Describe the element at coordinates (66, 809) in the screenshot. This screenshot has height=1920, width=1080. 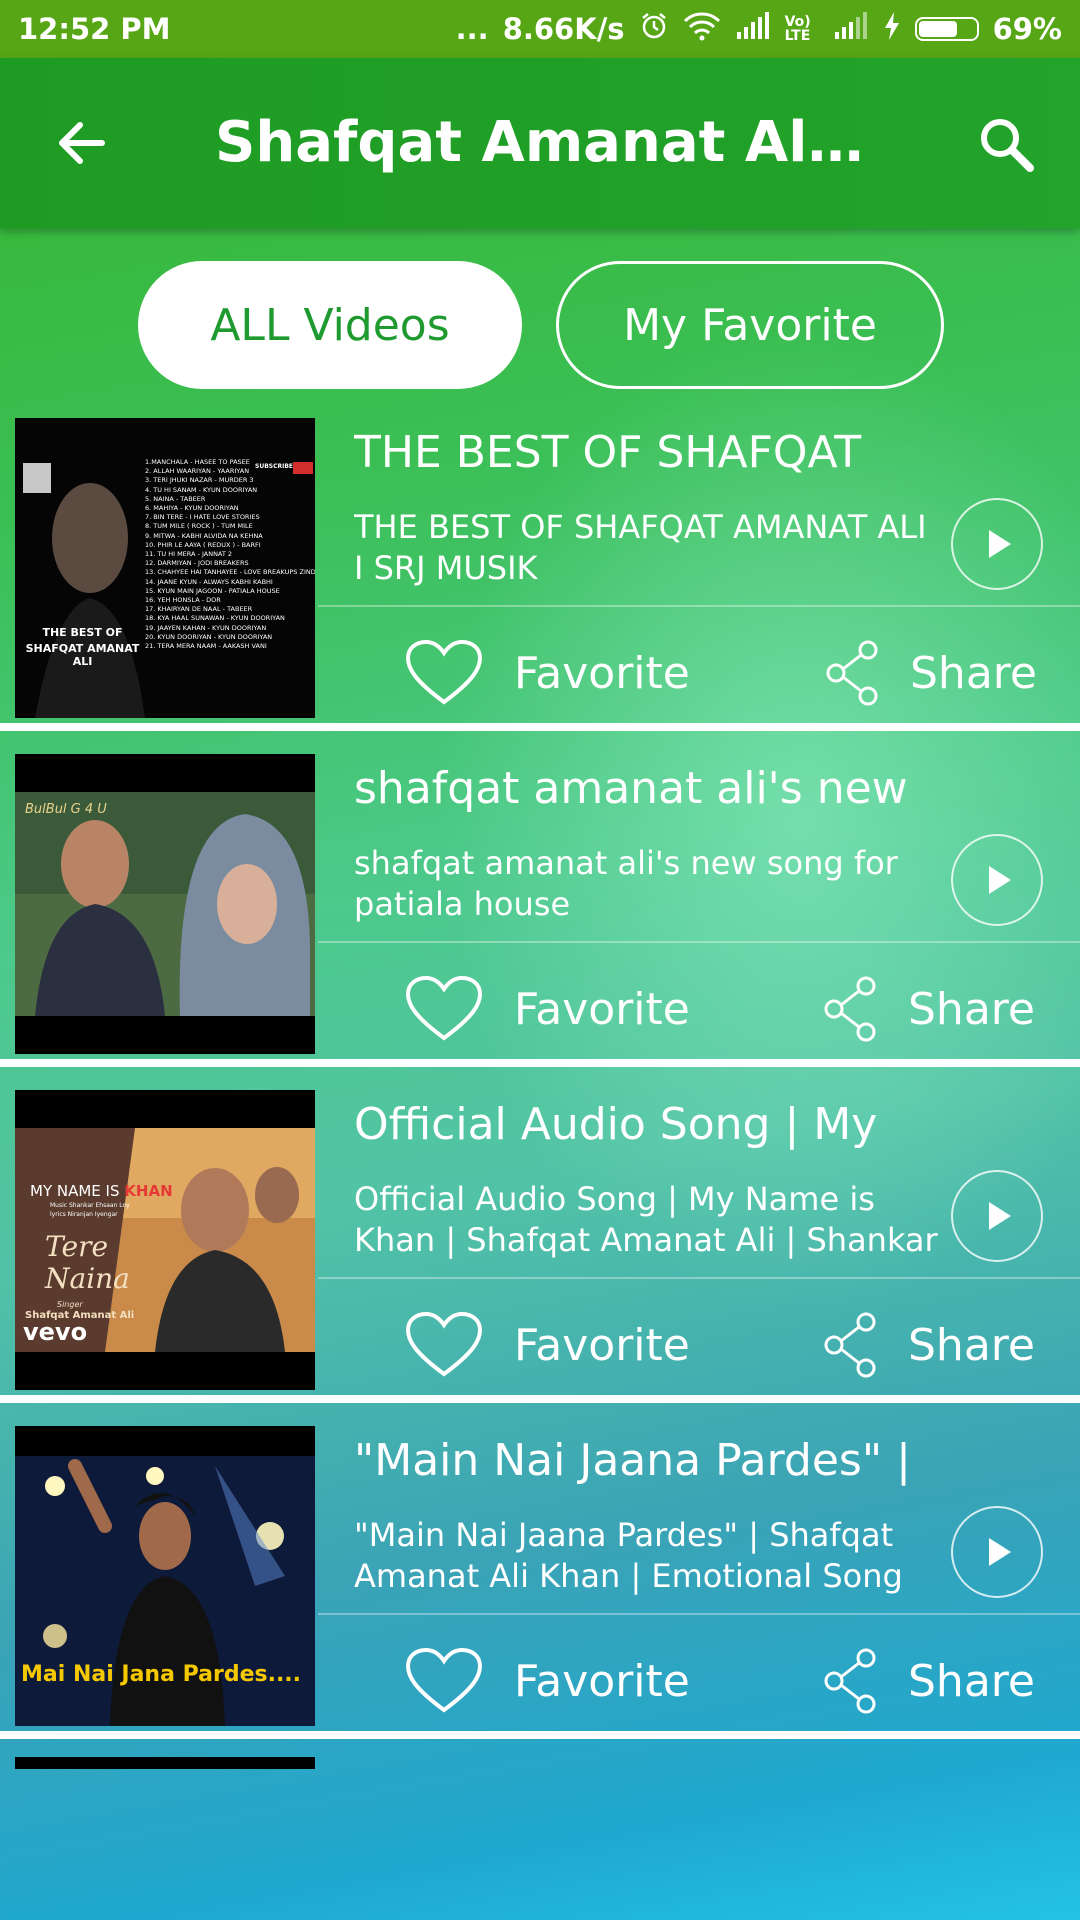
I see `thumbnail-caption: BulBul G 4 U` at that location.